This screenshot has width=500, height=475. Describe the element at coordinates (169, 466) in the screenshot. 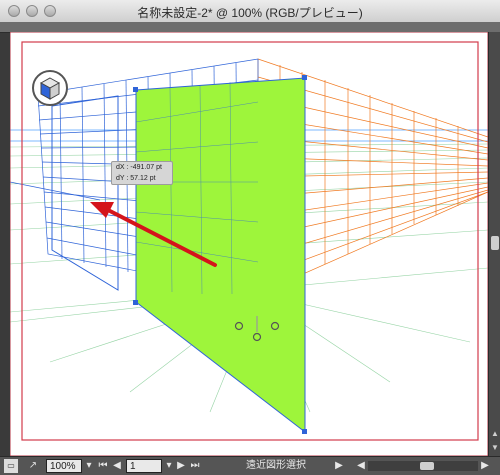

I see `artboard-dropdown-icon: ▾` at that location.